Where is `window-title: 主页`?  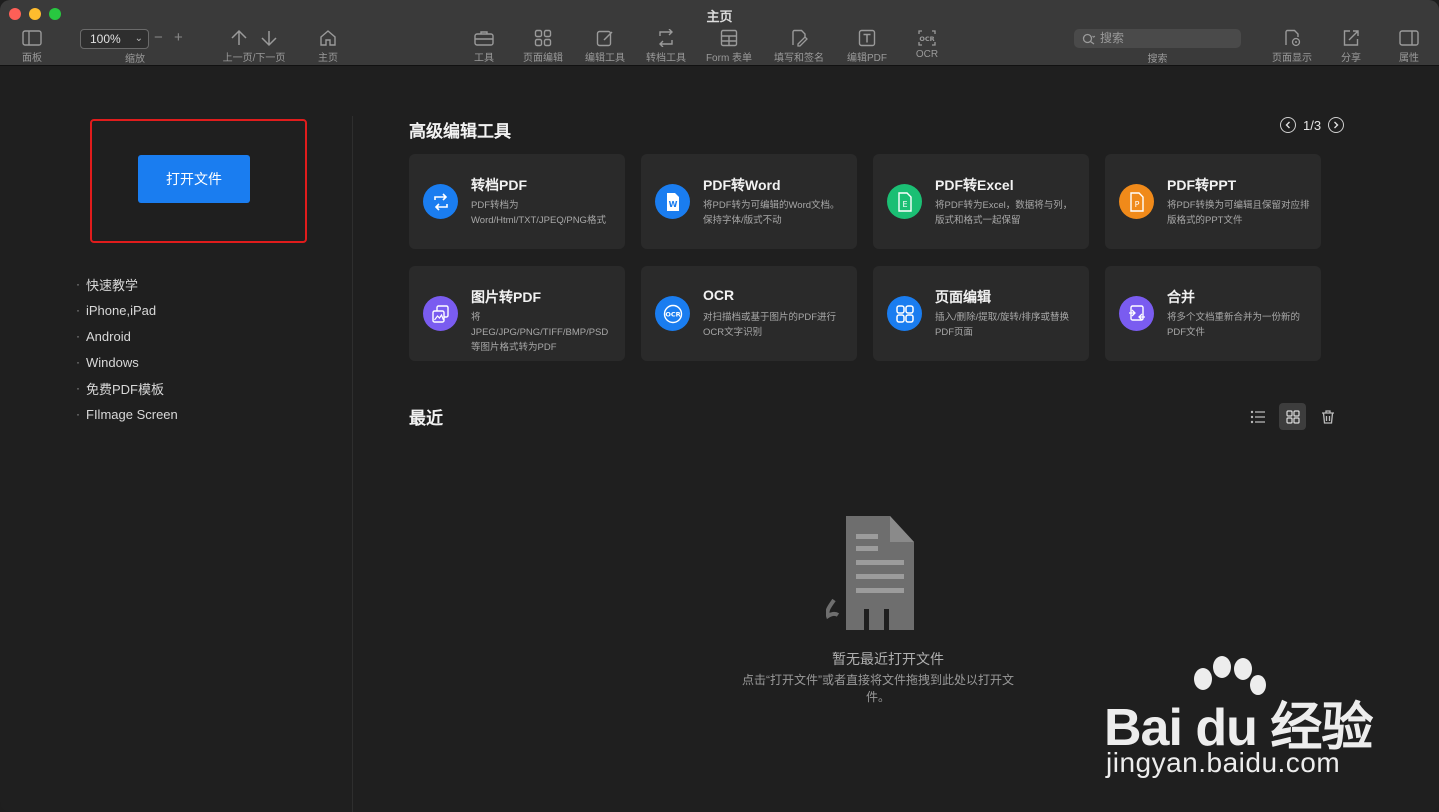 window-title: 主页 is located at coordinates (719, 16).